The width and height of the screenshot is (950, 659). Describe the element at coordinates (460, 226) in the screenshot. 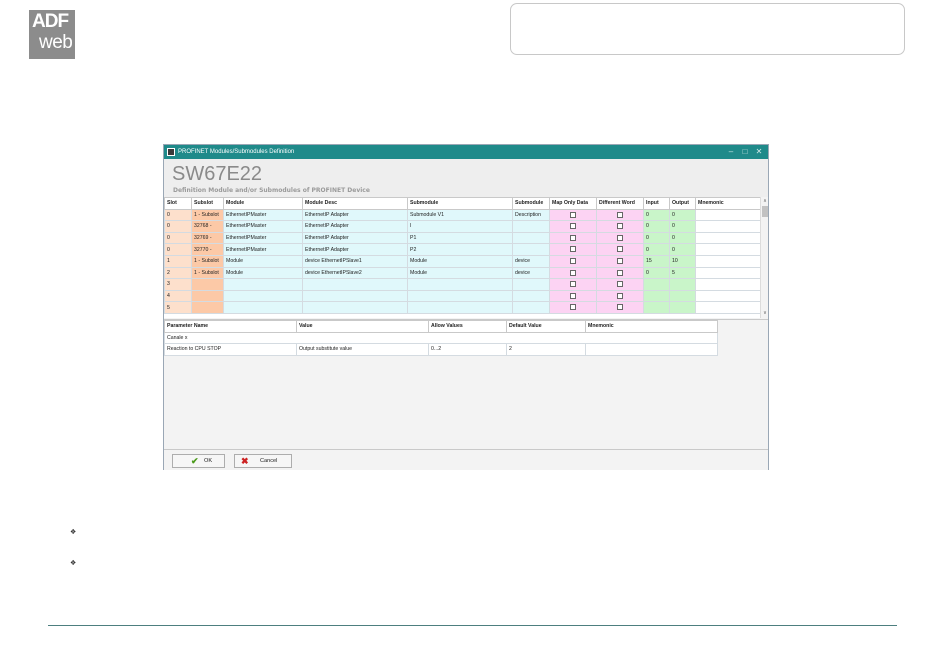

I see `table-cell: I` at that location.